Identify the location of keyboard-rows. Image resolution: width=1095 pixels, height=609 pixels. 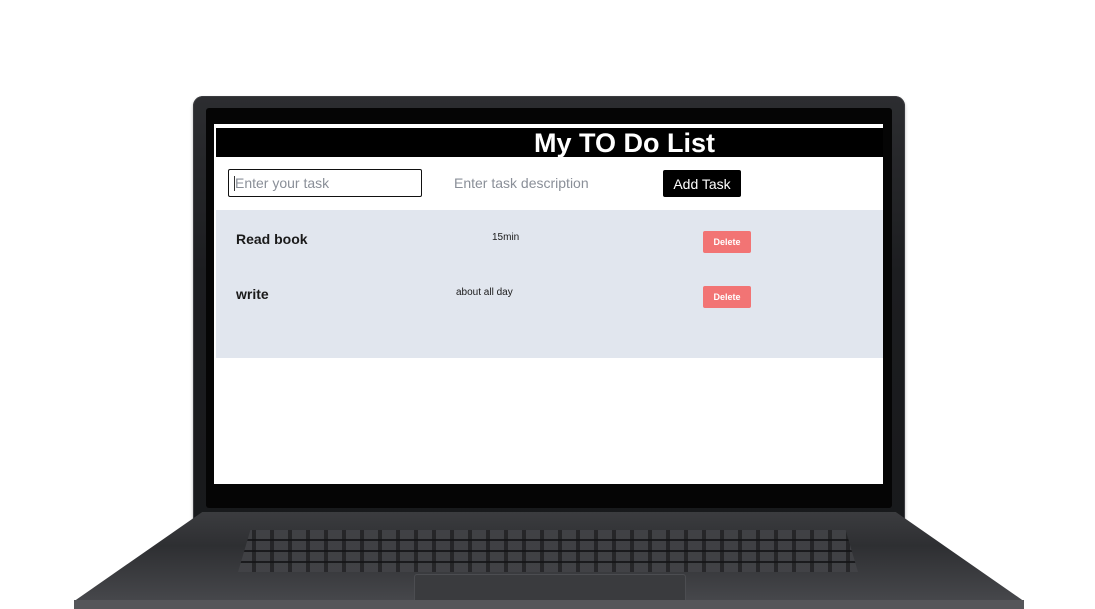
(548, 551).